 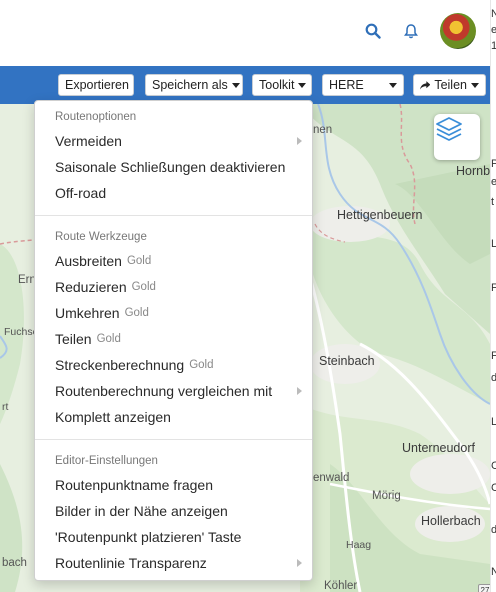 What do you see at coordinates (380, 215) in the screenshot?
I see `map-label: Hettigenbeuern` at bounding box center [380, 215].